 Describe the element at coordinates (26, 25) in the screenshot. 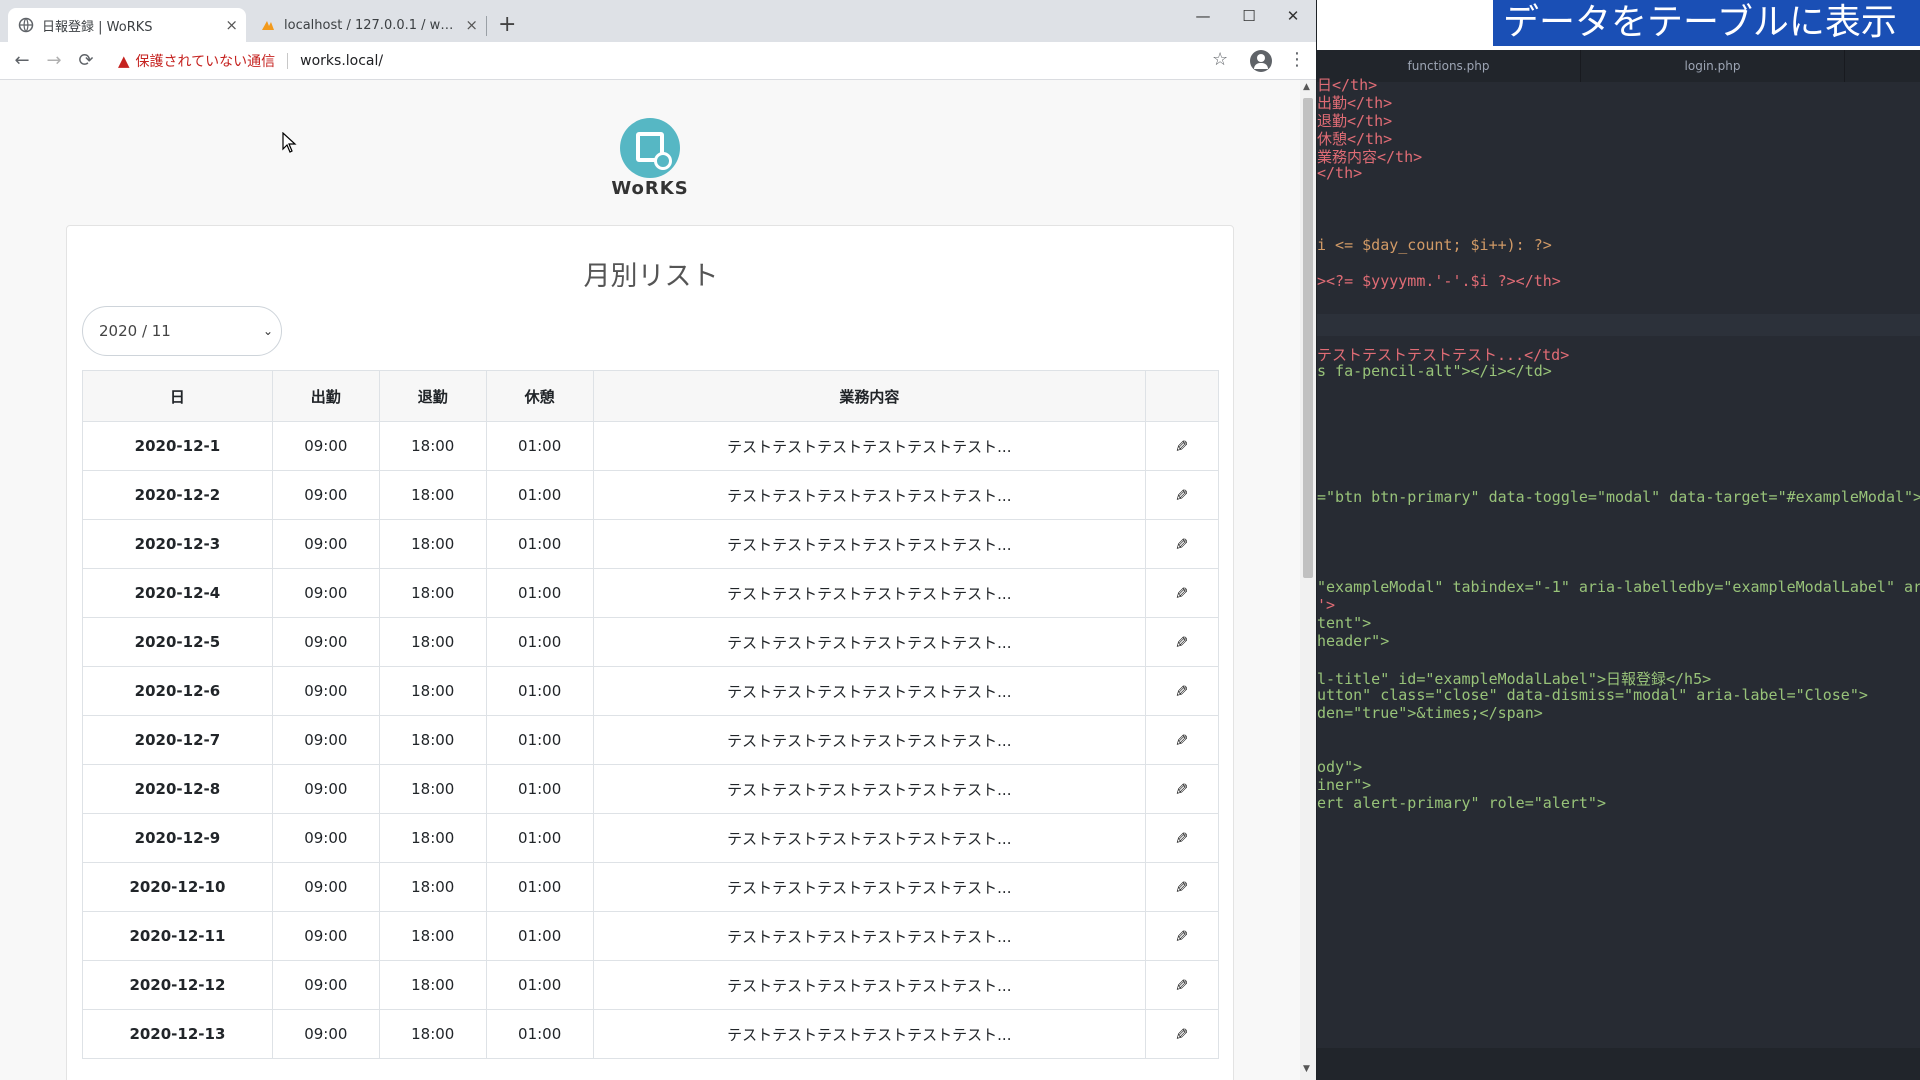

I see `globe-icon` at that location.